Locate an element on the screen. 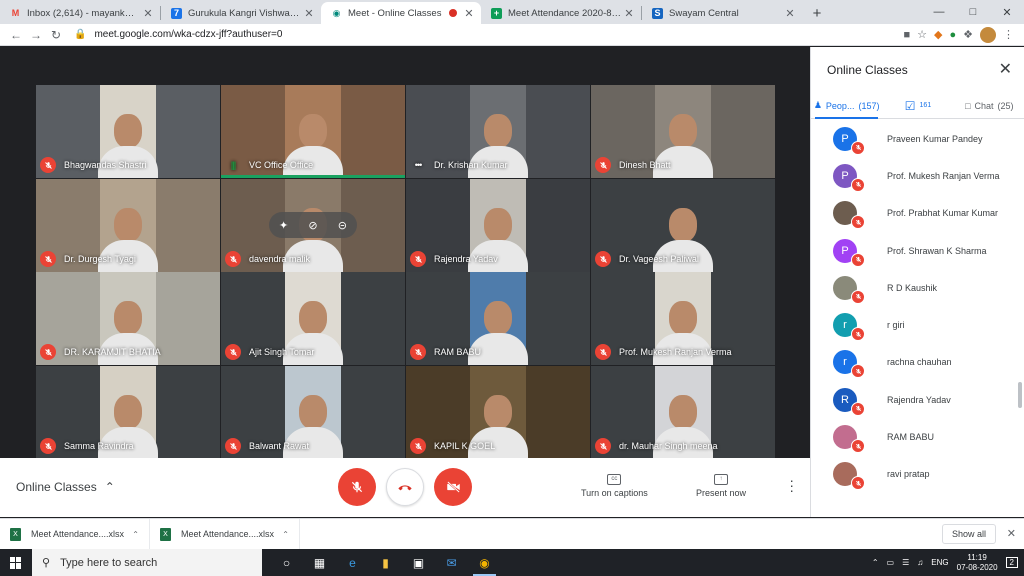  participant-video-tile: KAPIL K GOEL is located at coordinates (498, 412).